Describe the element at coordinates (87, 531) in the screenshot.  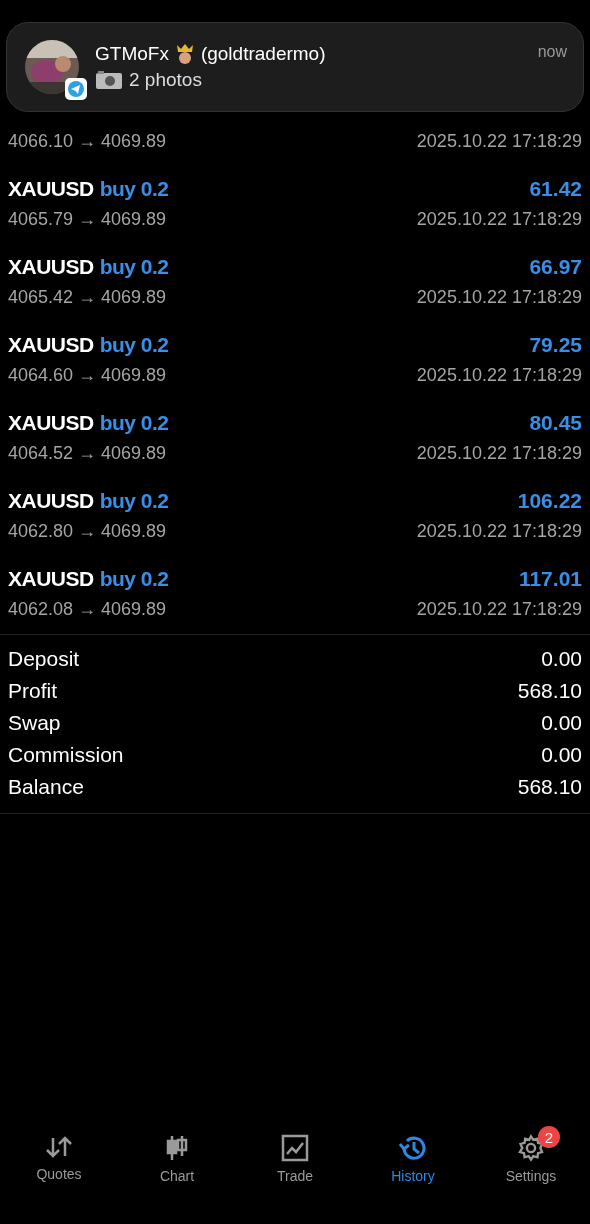
I see `price-range: 4062.80 → 4069.89` at that location.